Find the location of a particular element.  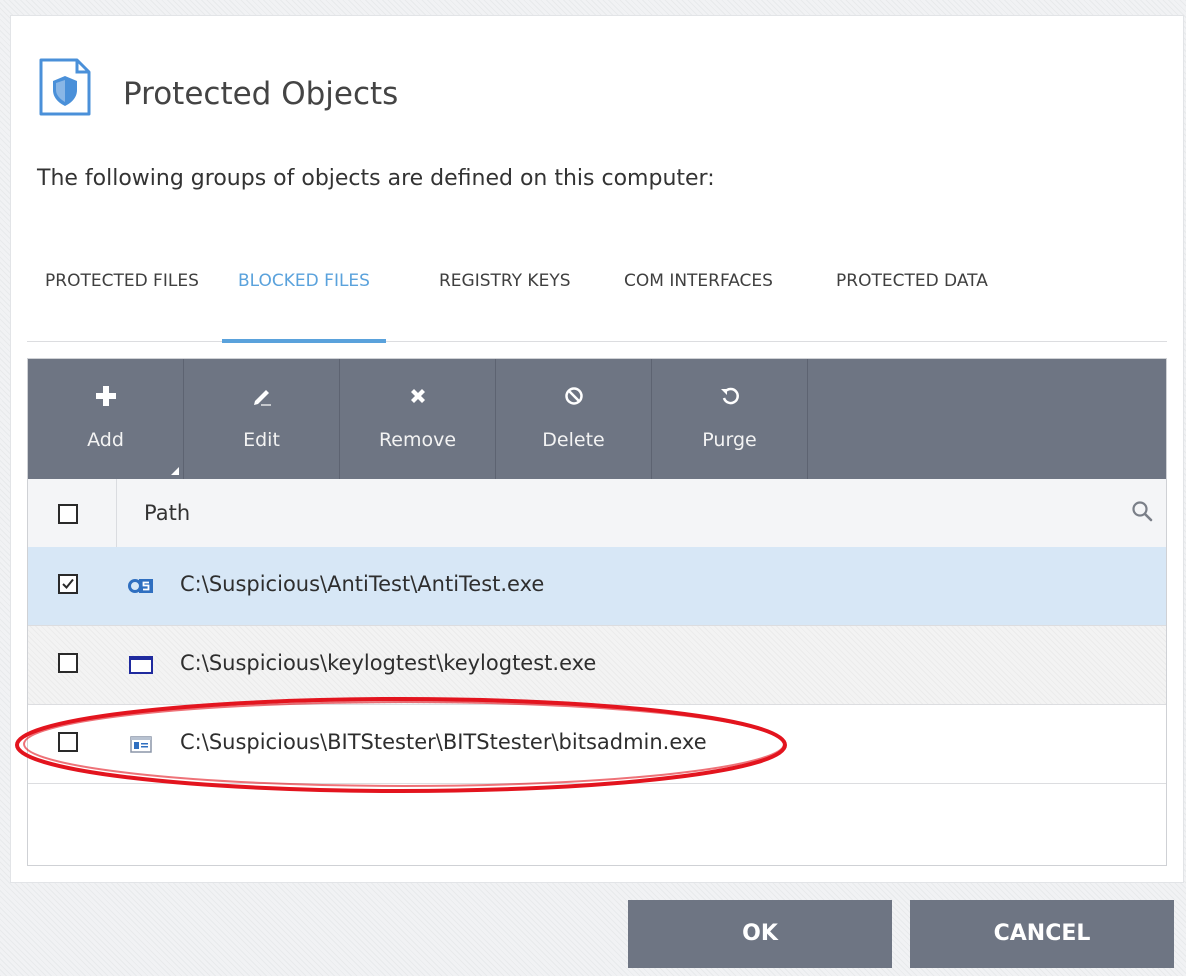

row-path: C:\Suspicious\AntiTest\AntiTest.exe is located at coordinates (362, 584).